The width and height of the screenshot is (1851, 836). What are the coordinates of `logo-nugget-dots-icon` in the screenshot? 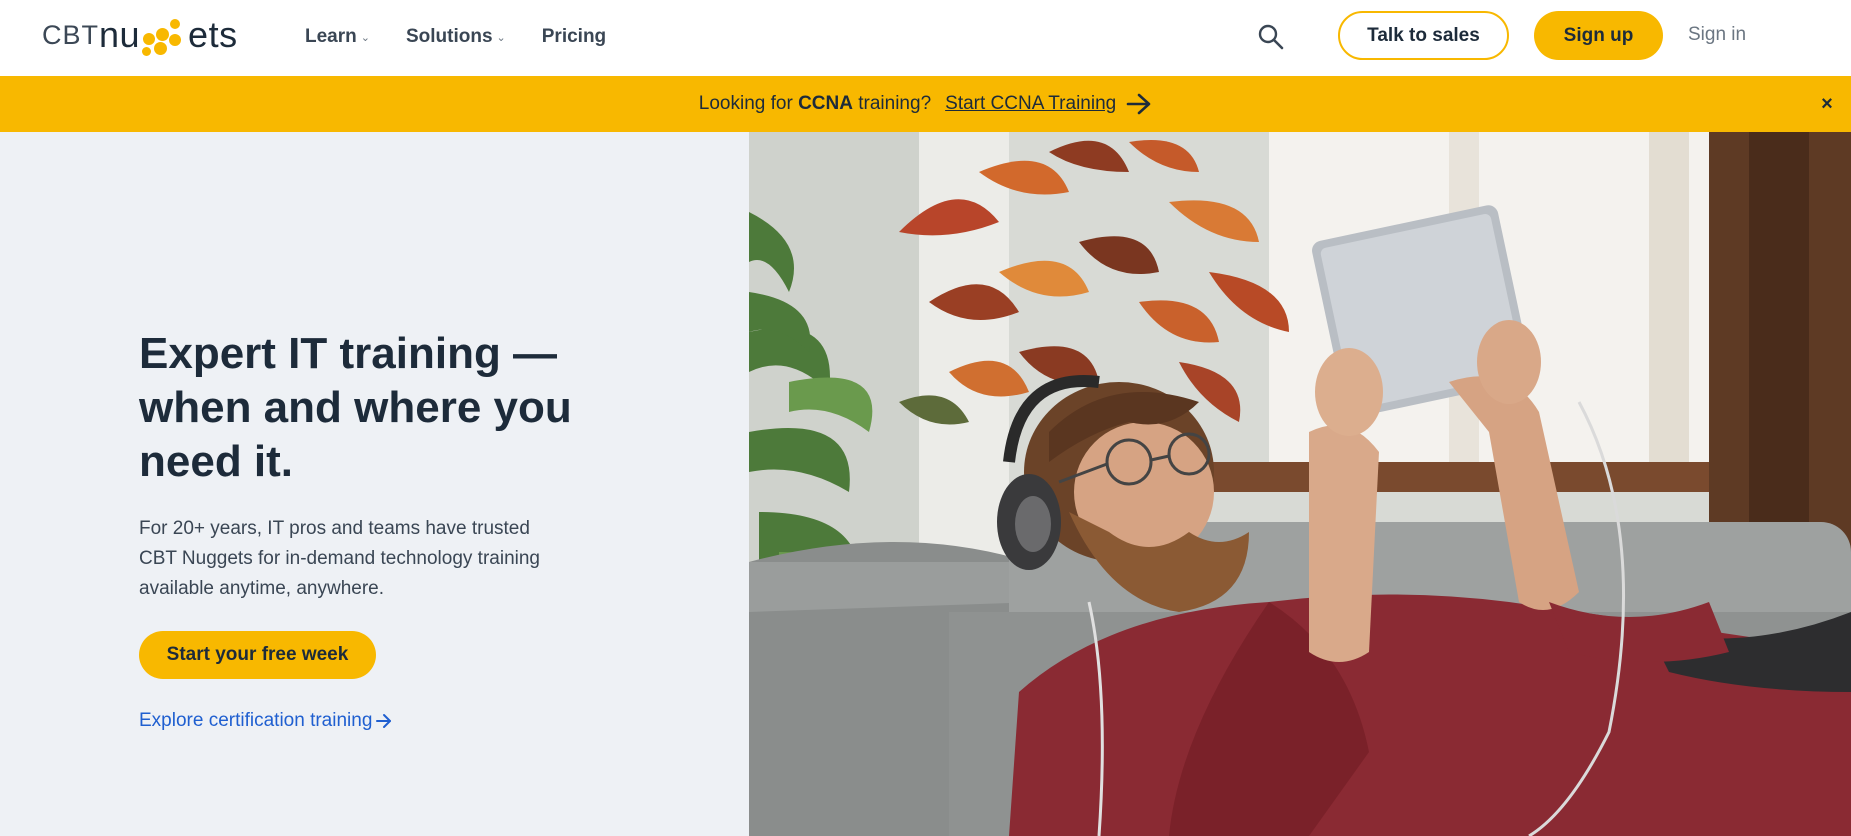 It's located at (164, 35).